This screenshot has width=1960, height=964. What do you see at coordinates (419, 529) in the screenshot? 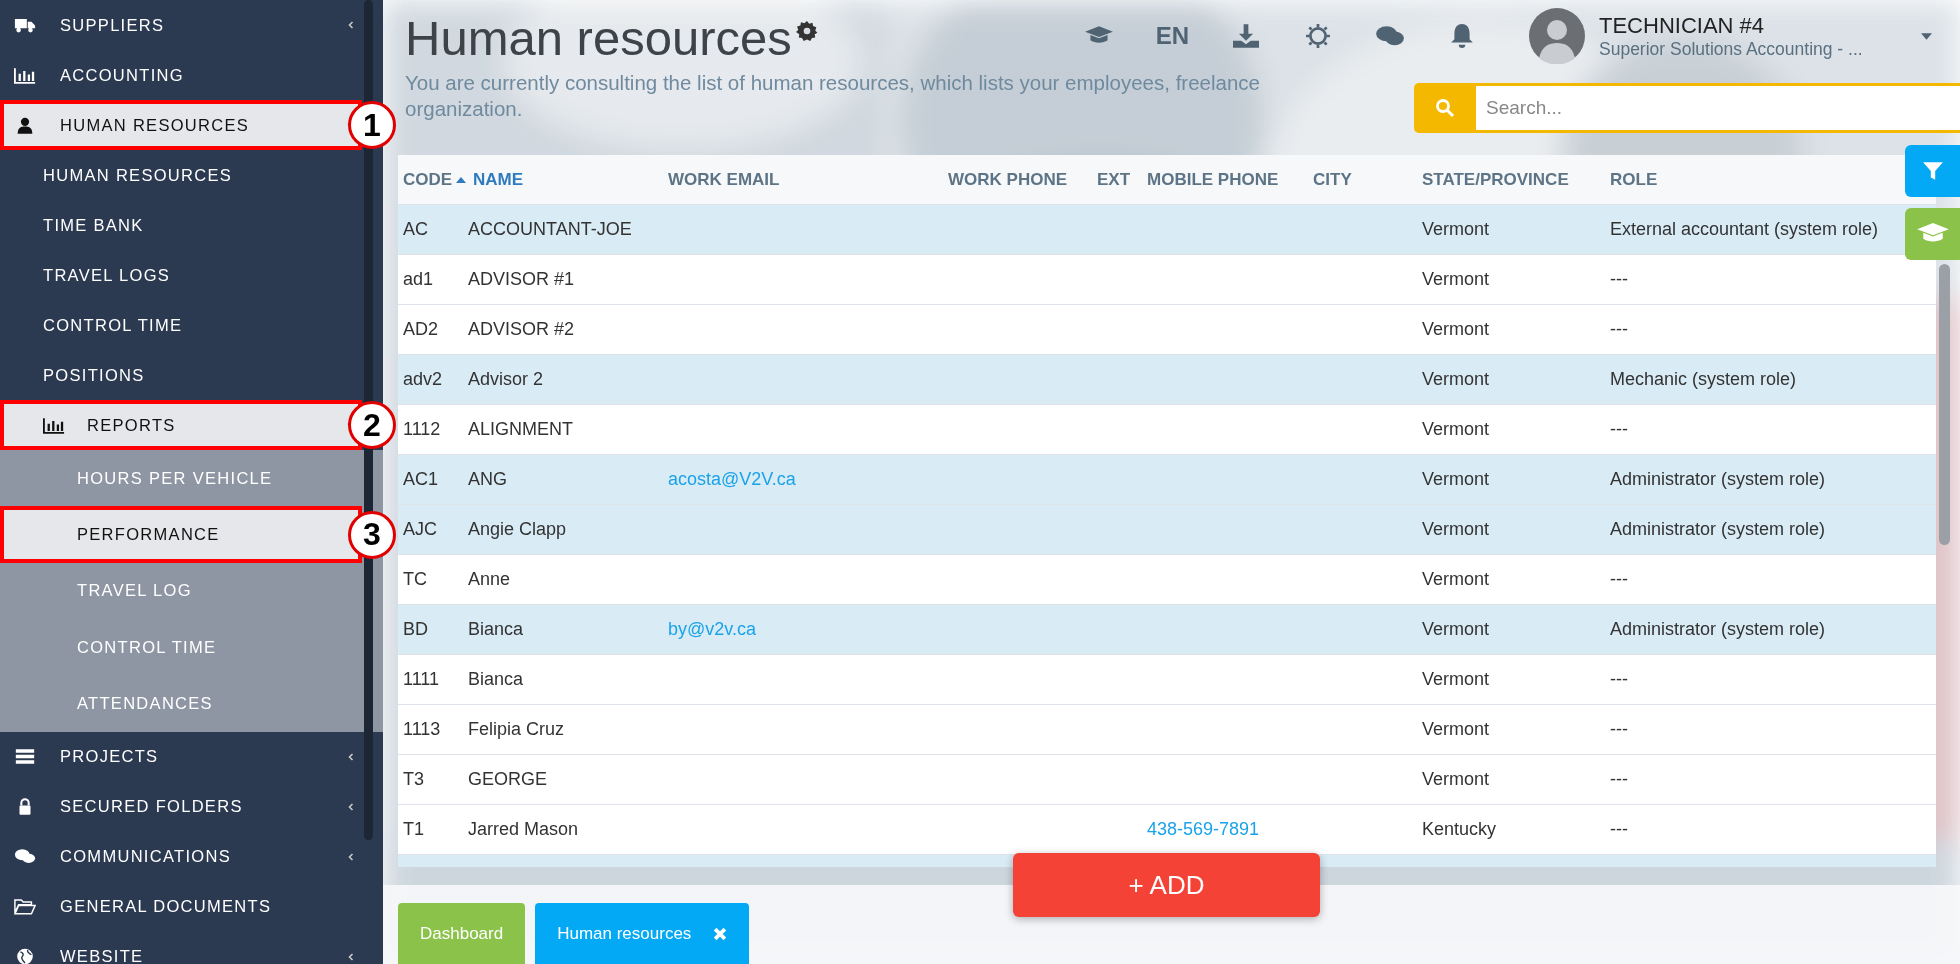
I see `table-cell-text: AJC` at bounding box center [419, 529].